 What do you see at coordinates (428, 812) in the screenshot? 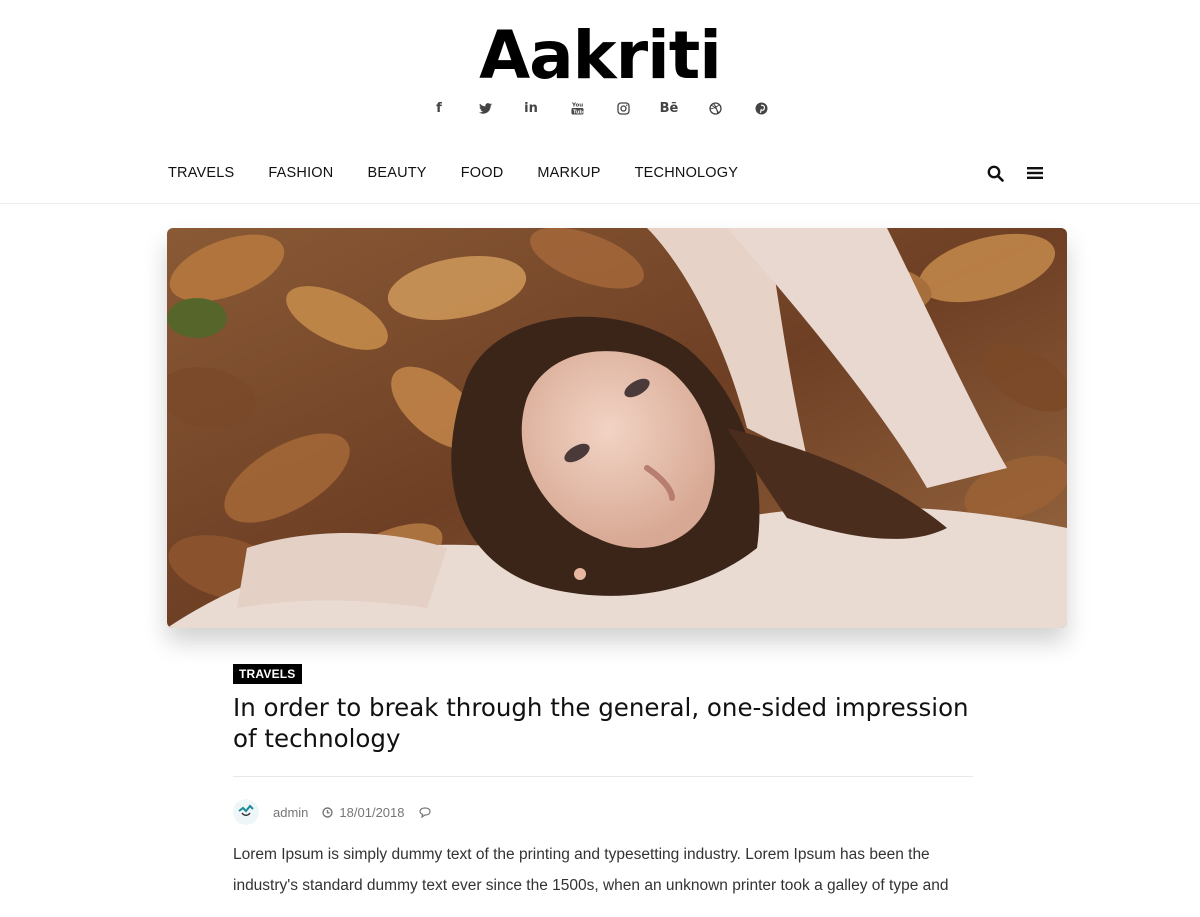
I see `comments-icon` at bounding box center [428, 812].